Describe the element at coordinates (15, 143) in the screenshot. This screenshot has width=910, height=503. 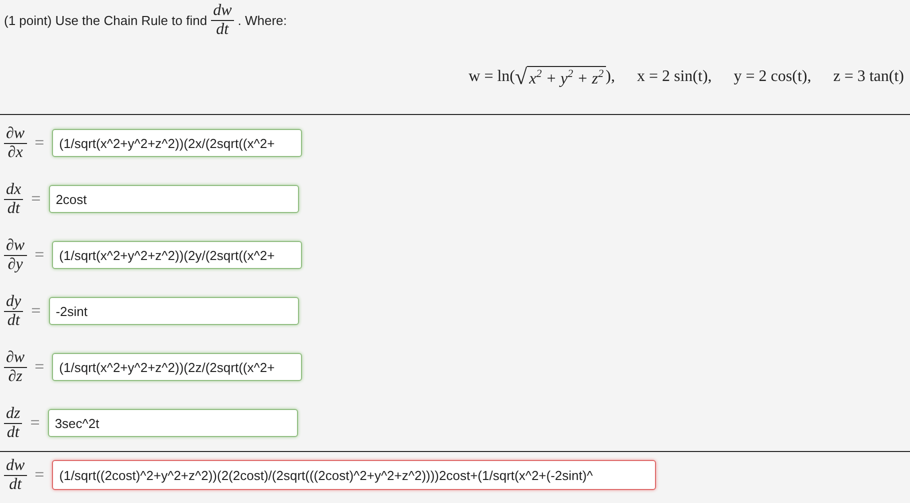
I see `derivative-fraction: ∂w ∂x` at that location.